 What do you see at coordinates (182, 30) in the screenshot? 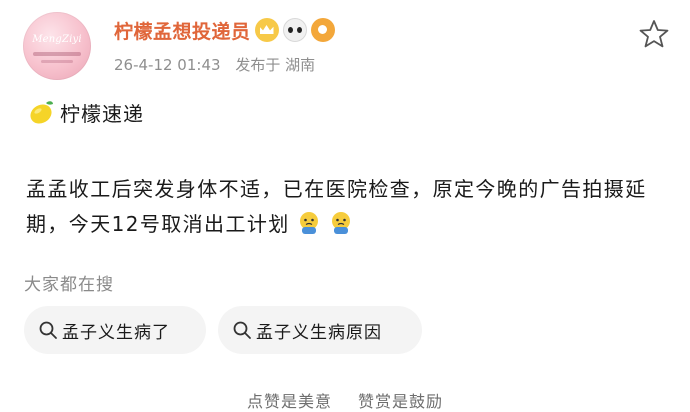
I see `username: 柠檬孟想投递员` at bounding box center [182, 30].